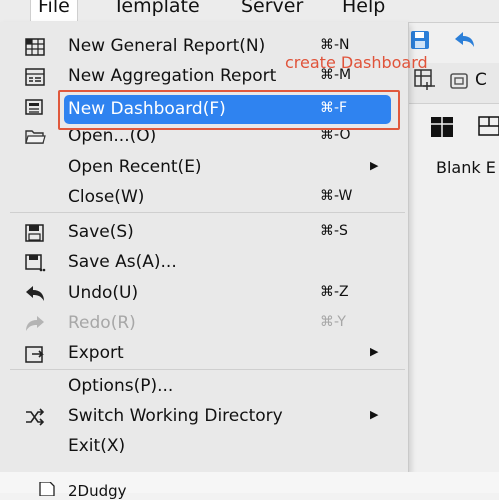 The image size is (499, 500). Describe the element at coordinates (466, 167) in the screenshot. I see `blank-template-label: Blank E` at that location.